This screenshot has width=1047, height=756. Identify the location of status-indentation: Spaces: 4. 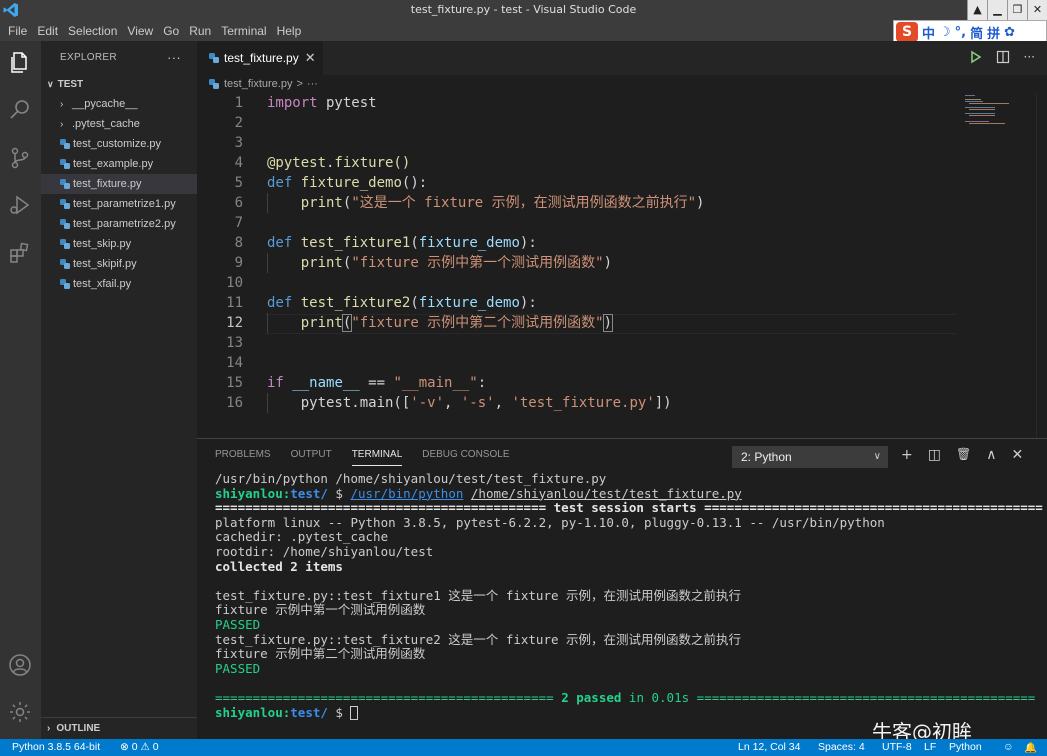
(841, 747).